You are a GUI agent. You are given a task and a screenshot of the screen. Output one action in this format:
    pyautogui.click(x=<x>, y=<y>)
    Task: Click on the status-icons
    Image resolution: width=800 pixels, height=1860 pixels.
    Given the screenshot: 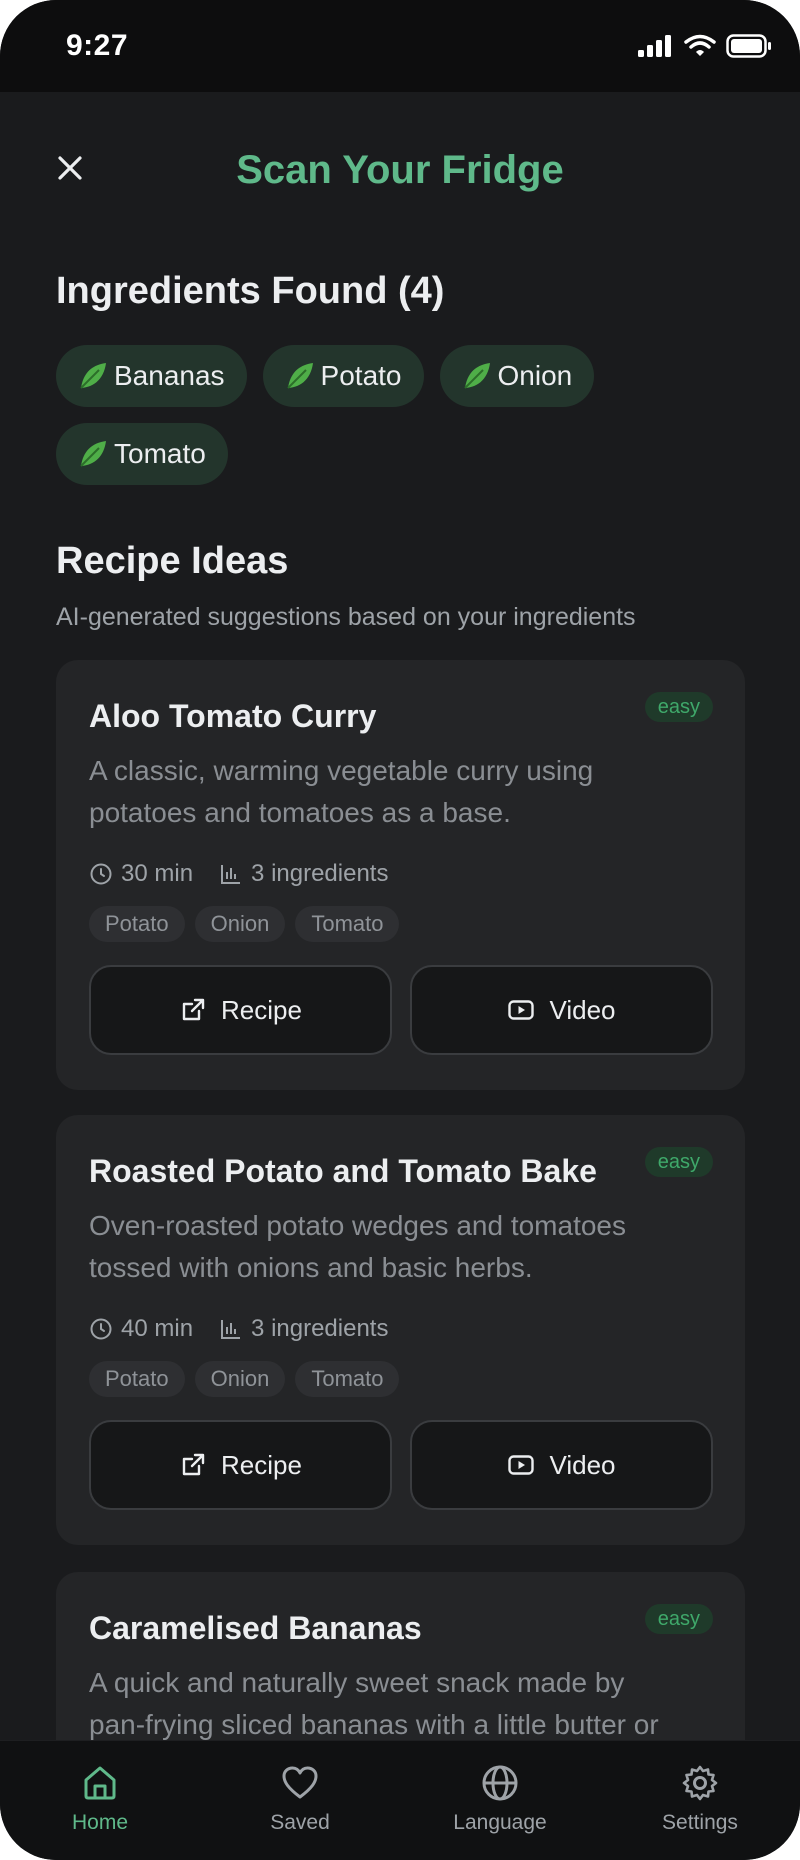 What is the action you would take?
    pyautogui.click(x=705, y=46)
    